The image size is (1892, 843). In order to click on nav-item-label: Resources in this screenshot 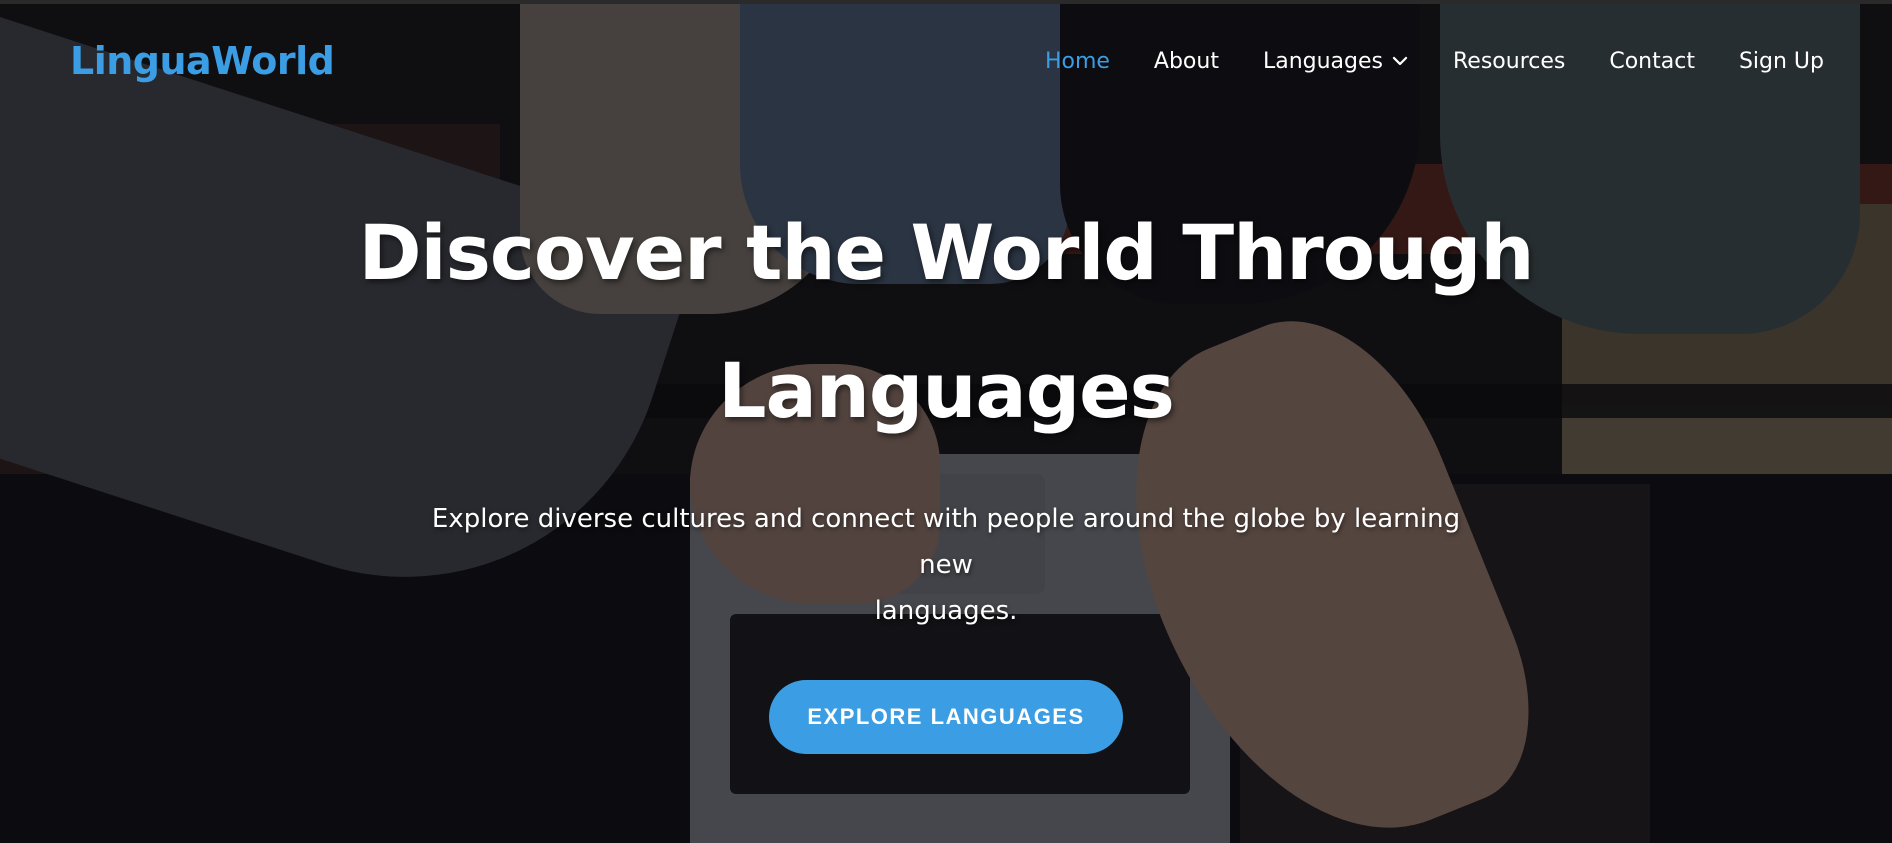, I will do `click(1509, 61)`.